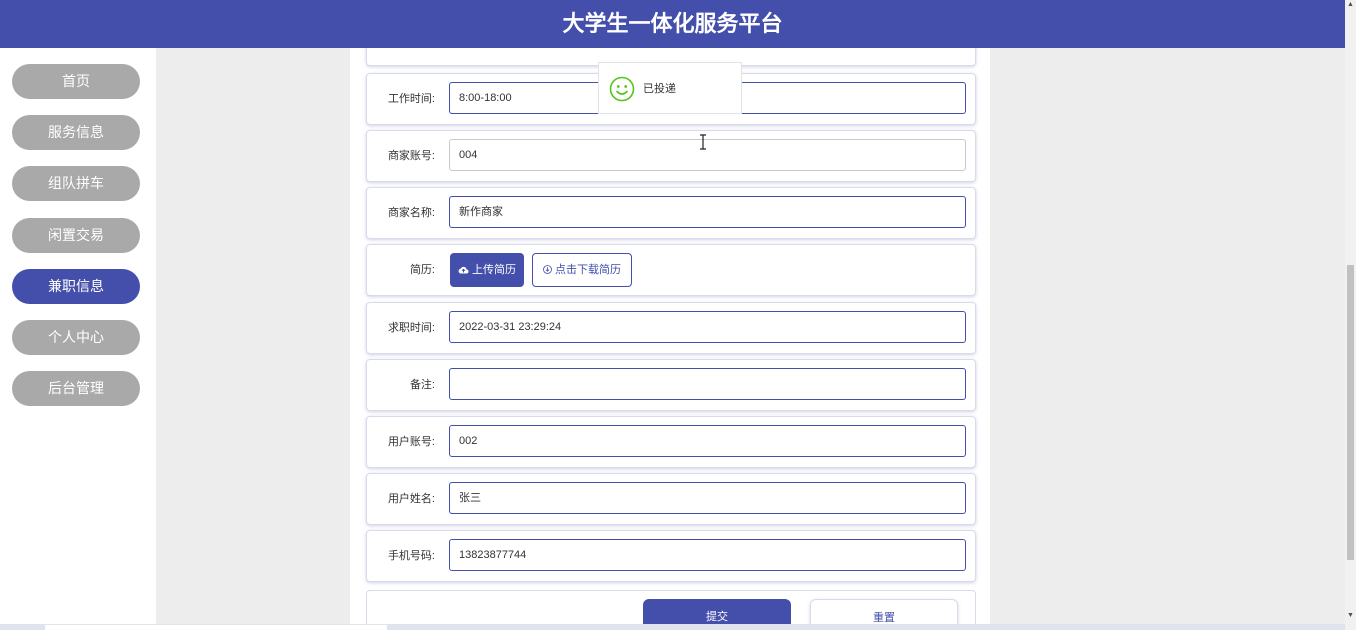 Image resolution: width=1356 pixels, height=630 pixels. I want to click on sidebar: 首页 服务信息 组队拼车 闲置交易 兼职信息 个人中心 后台管理, so click(78, 339).